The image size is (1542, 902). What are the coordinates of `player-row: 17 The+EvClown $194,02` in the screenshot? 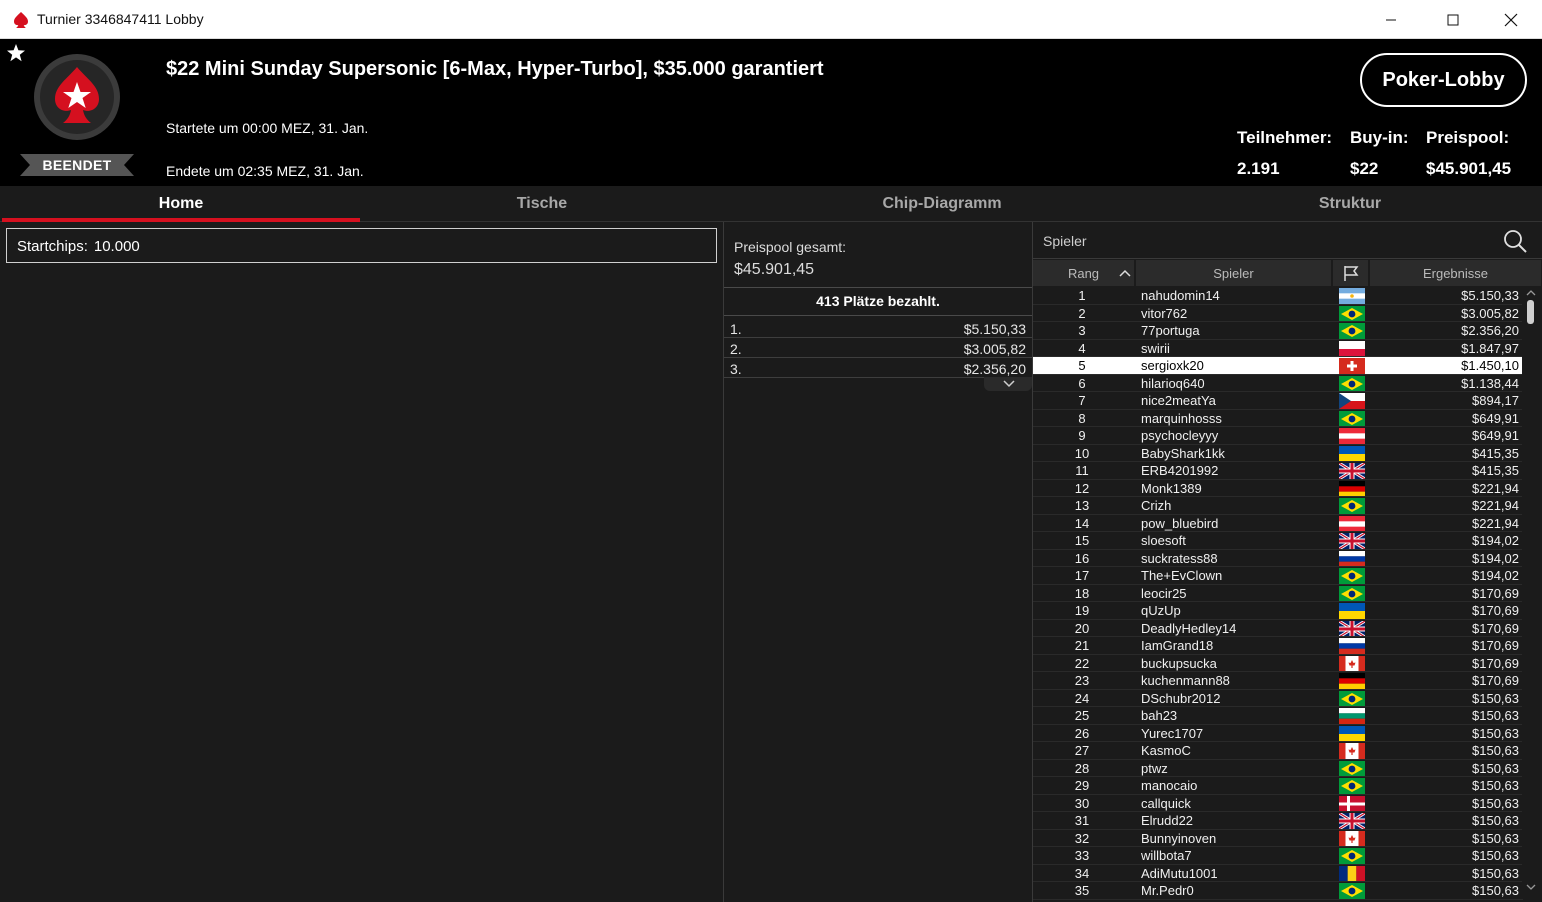 It's located at (1278, 576).